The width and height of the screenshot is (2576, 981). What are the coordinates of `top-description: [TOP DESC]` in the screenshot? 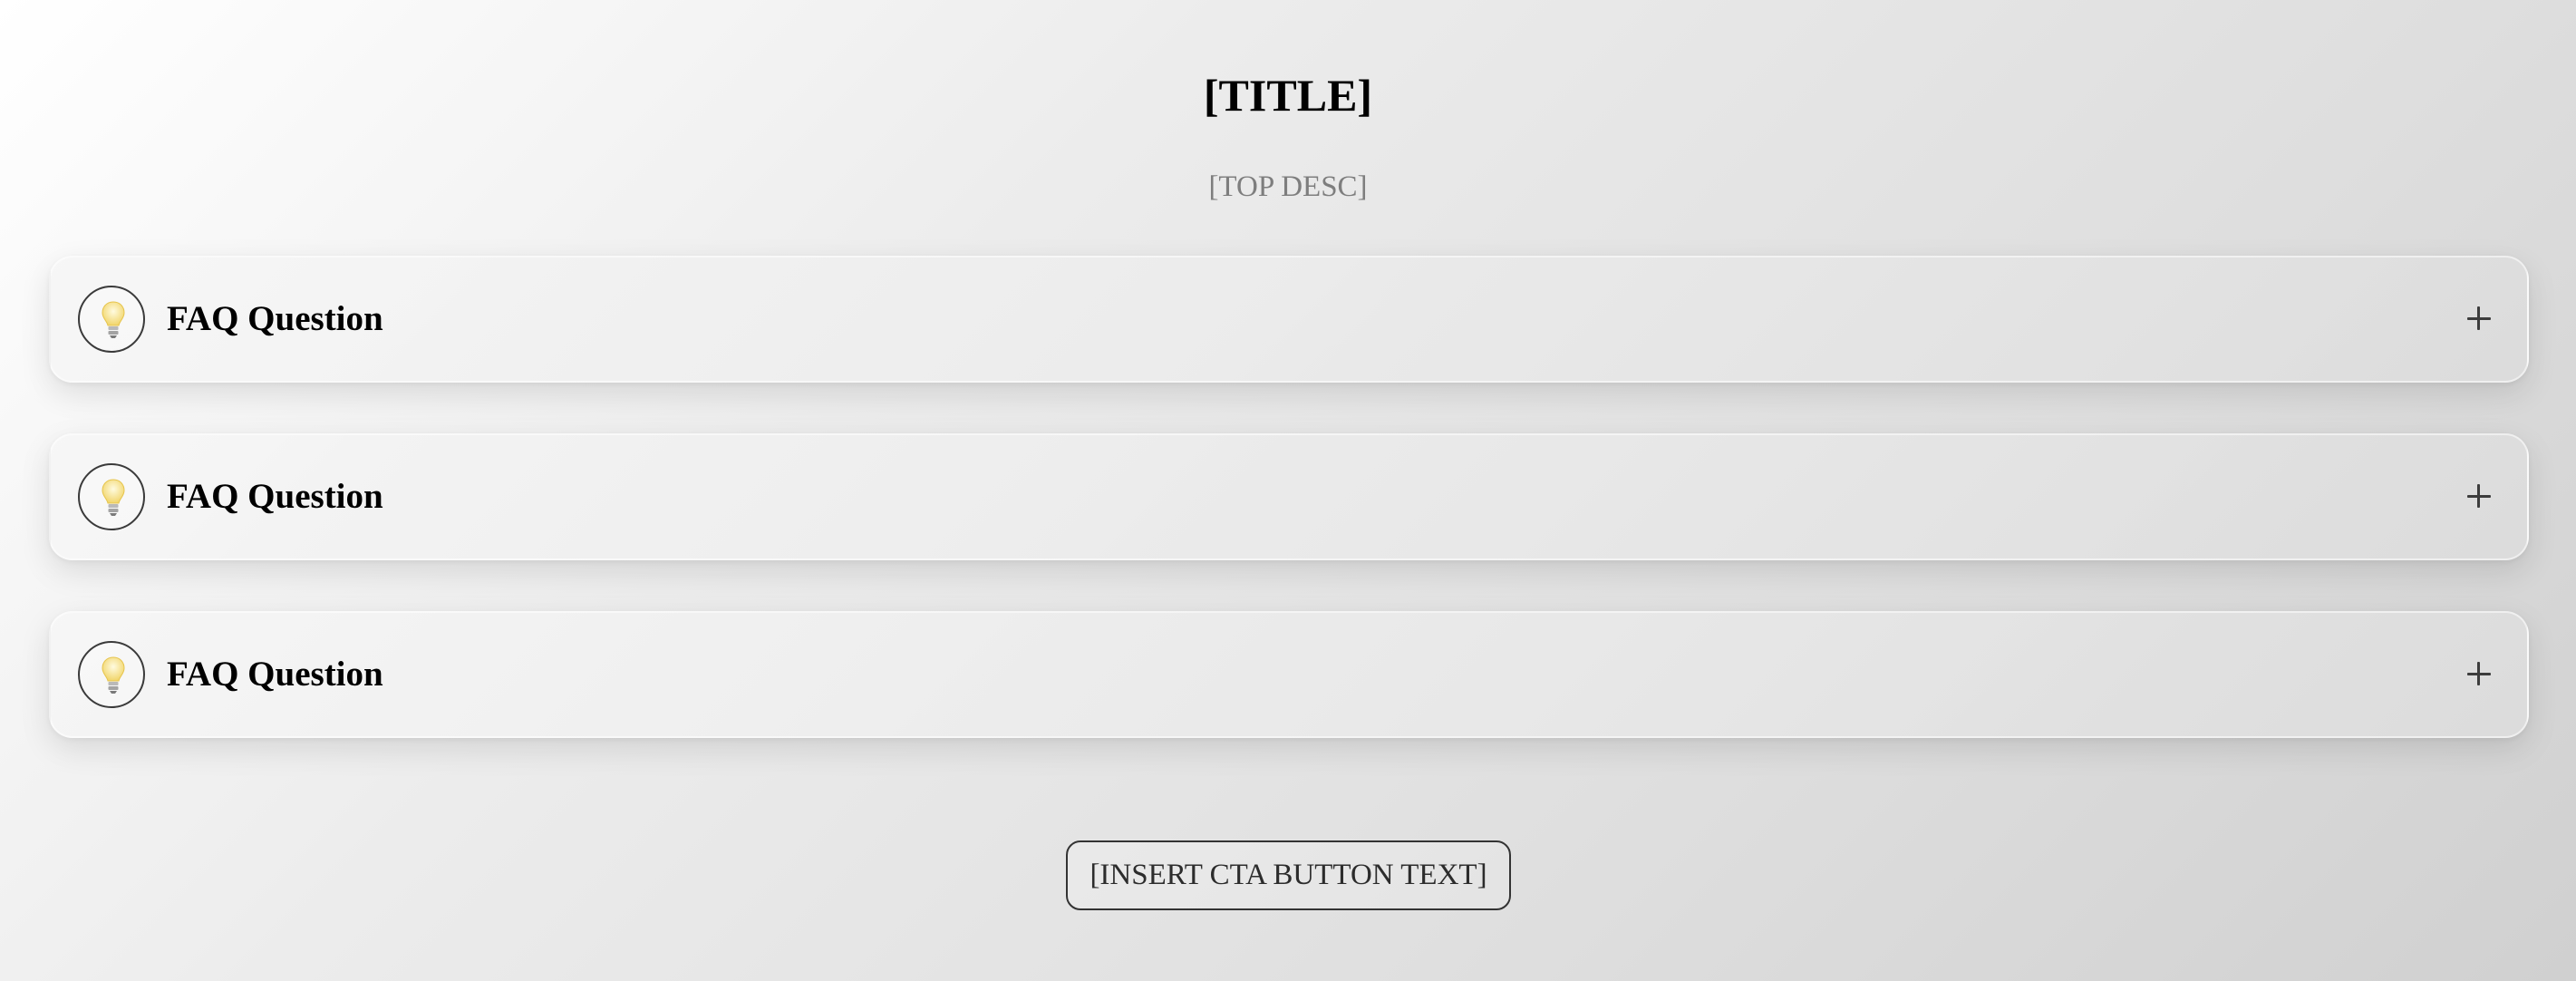 It's located at (1288, 186).